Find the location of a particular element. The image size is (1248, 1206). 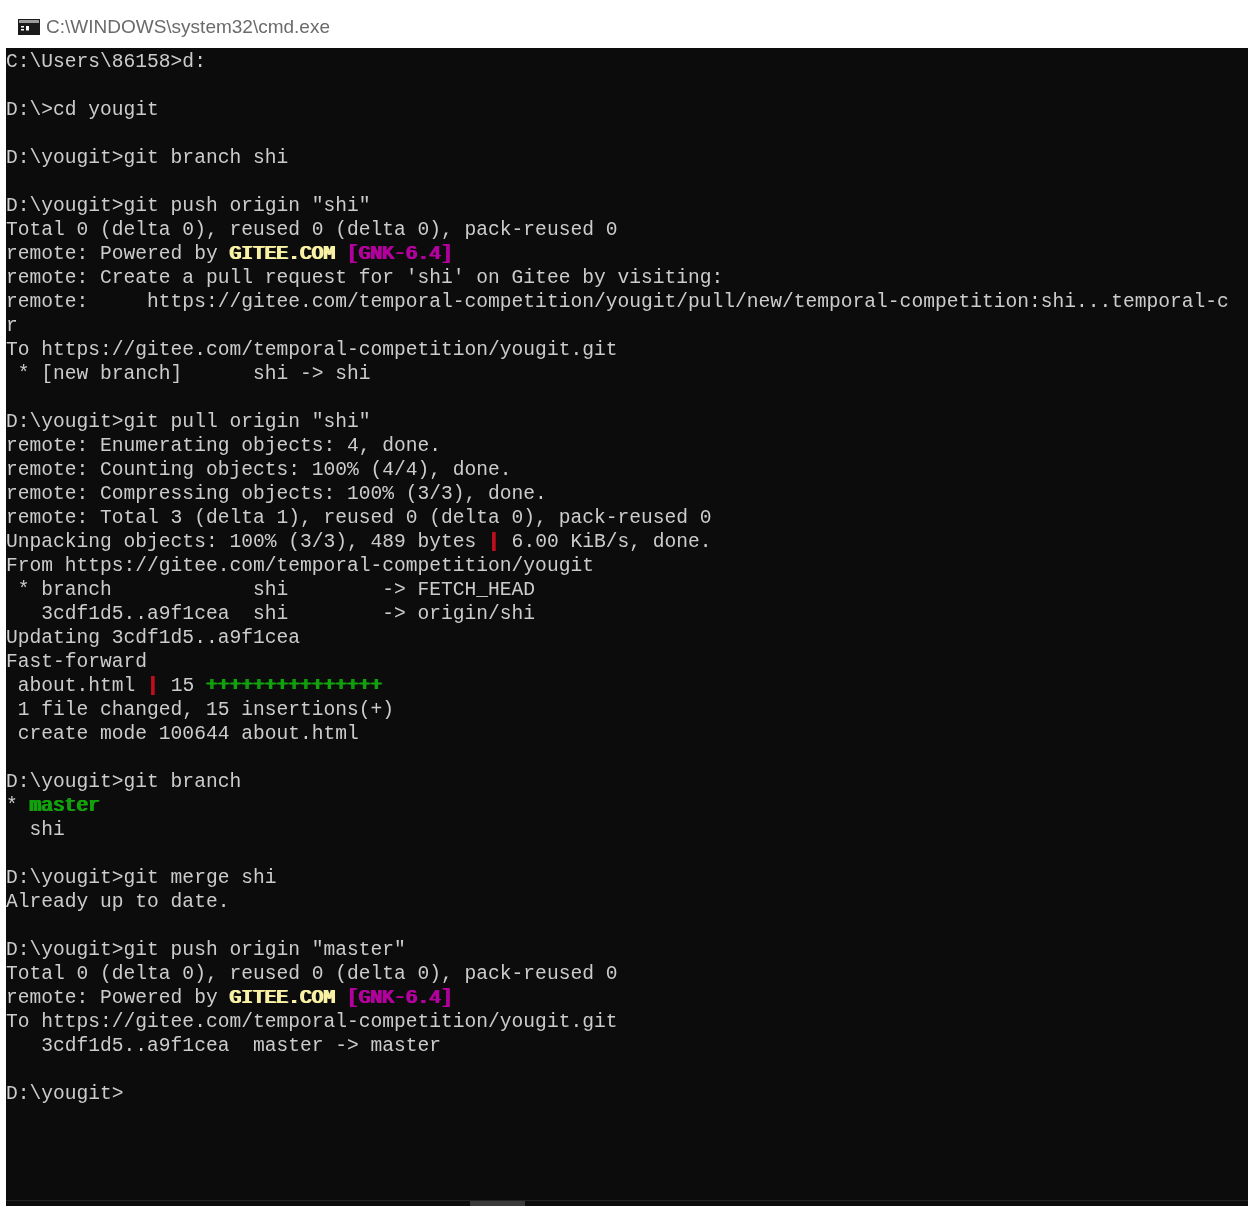

console-text: * is located at coordinates (12, 806).